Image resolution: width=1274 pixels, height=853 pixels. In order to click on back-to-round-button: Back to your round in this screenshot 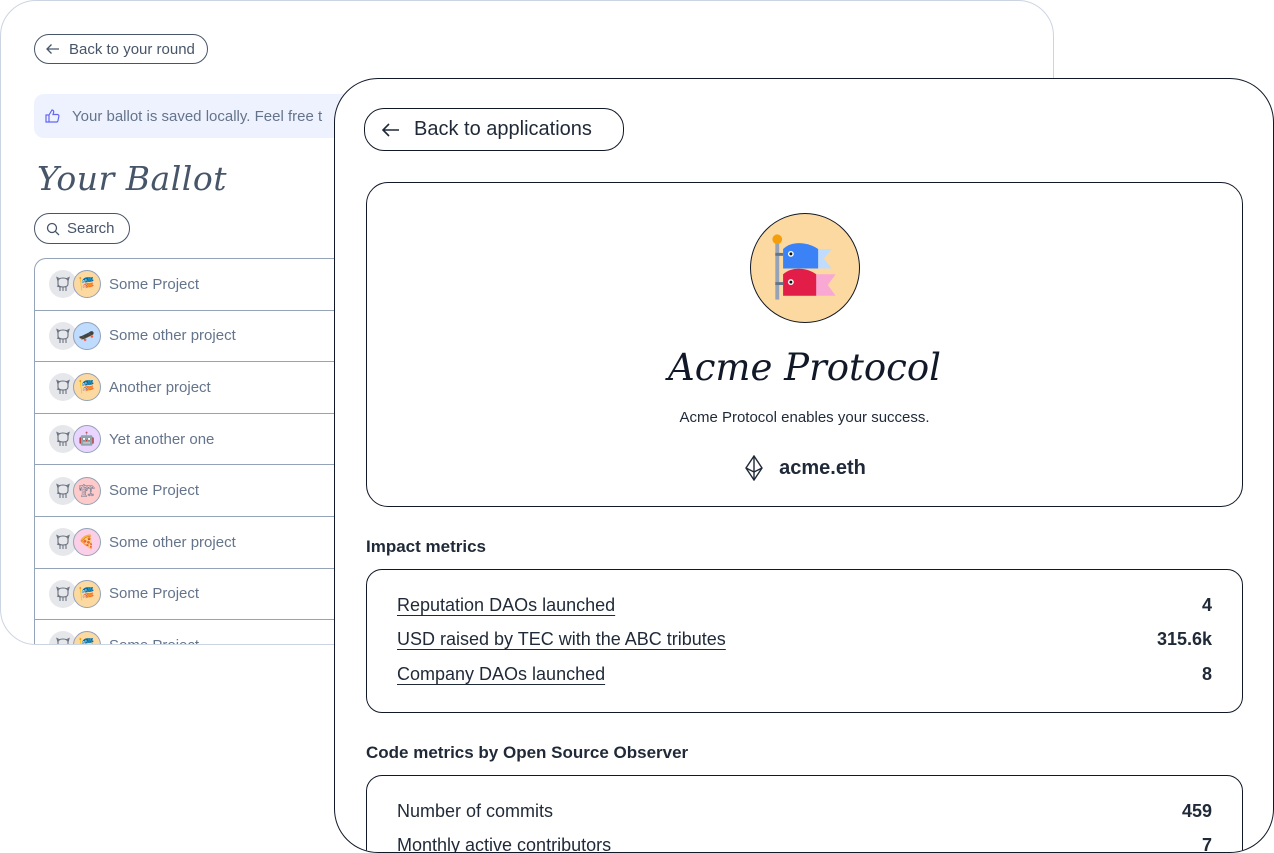, I will do `click(121, 49)`.